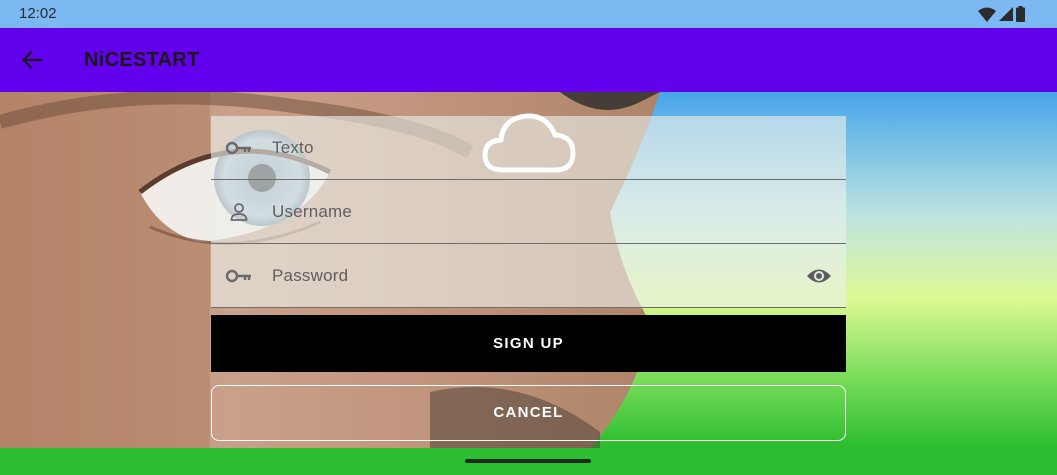 The width and height of the screenshot is (1057, 475). I want to click on arrow-left-icon, so click(32, 60).